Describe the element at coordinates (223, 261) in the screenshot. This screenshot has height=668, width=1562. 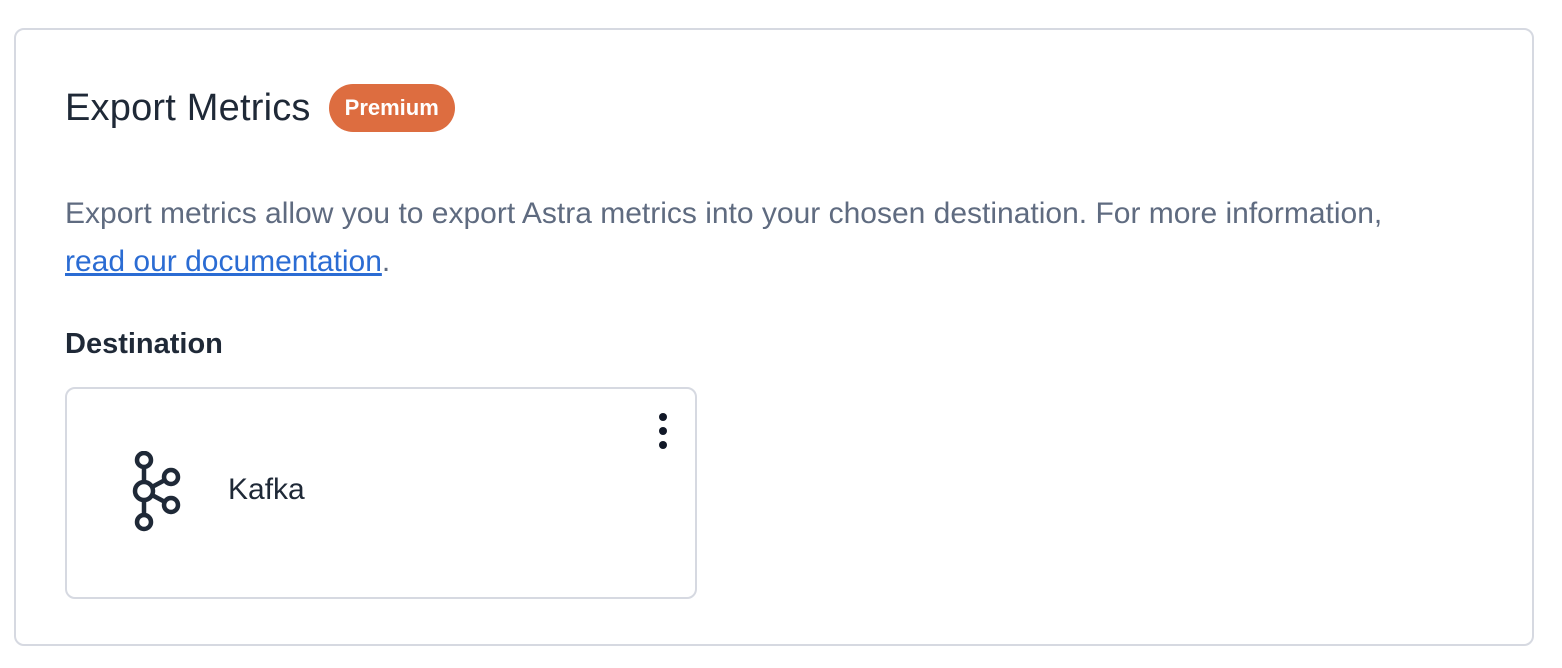
I see `documentation-link: read our documentation` at that location.